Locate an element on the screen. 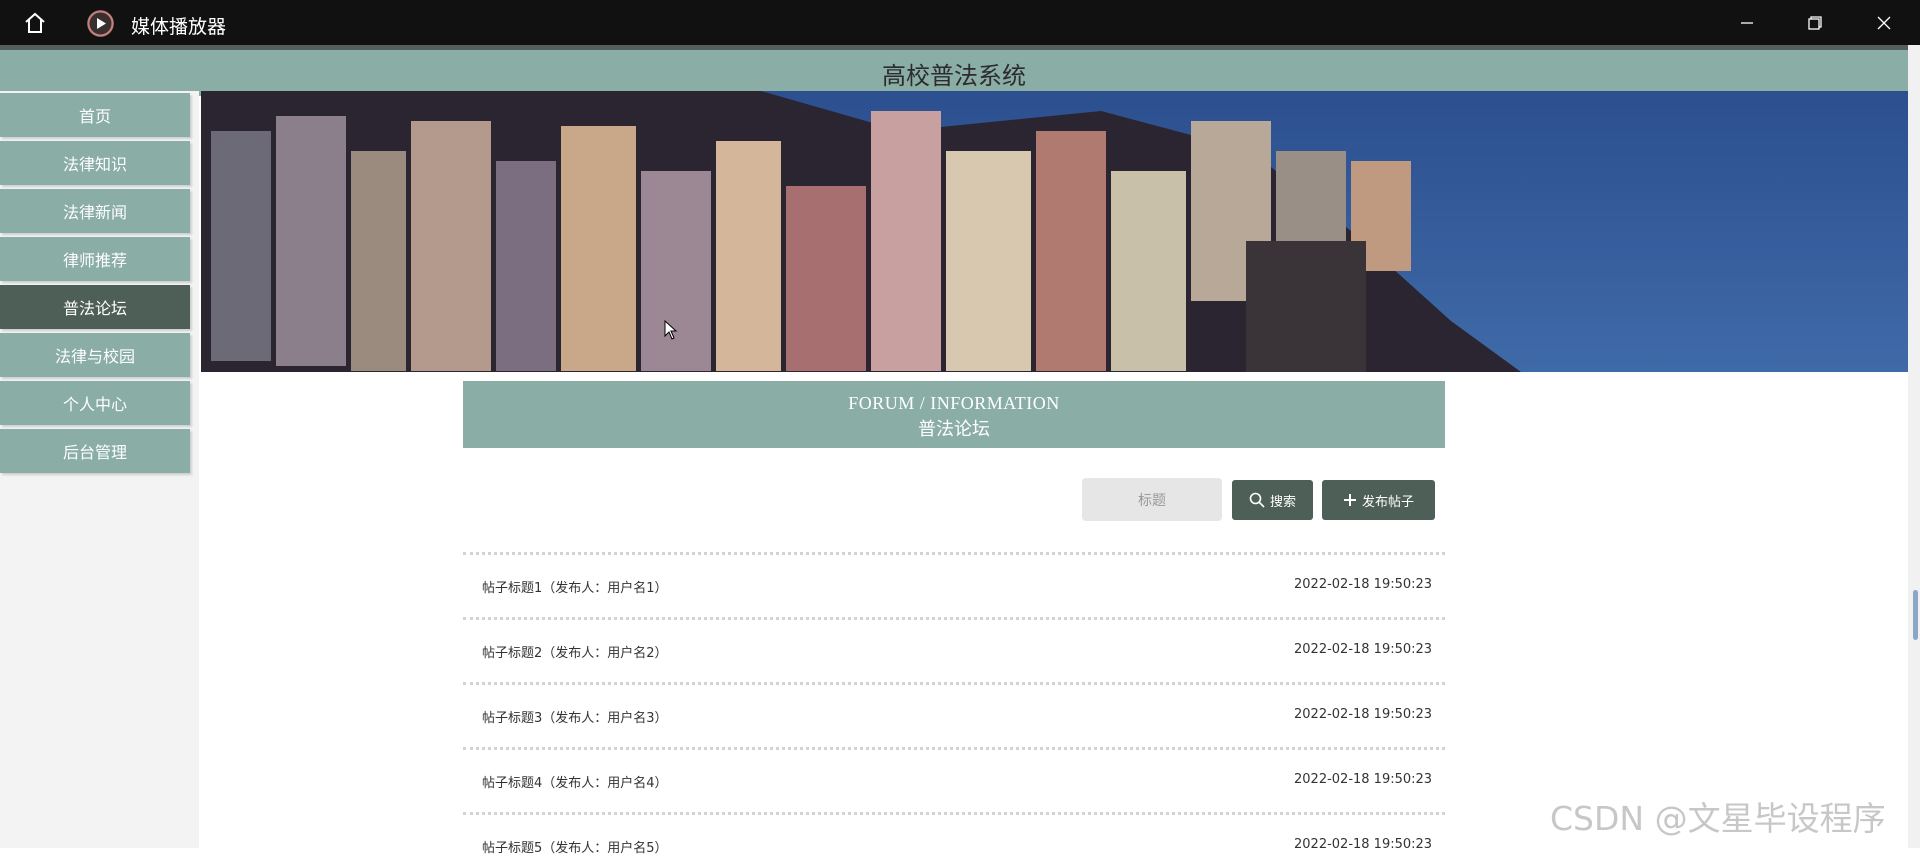  sidebar-item-admin: 后台管理 is located at coordinates (95, 451).